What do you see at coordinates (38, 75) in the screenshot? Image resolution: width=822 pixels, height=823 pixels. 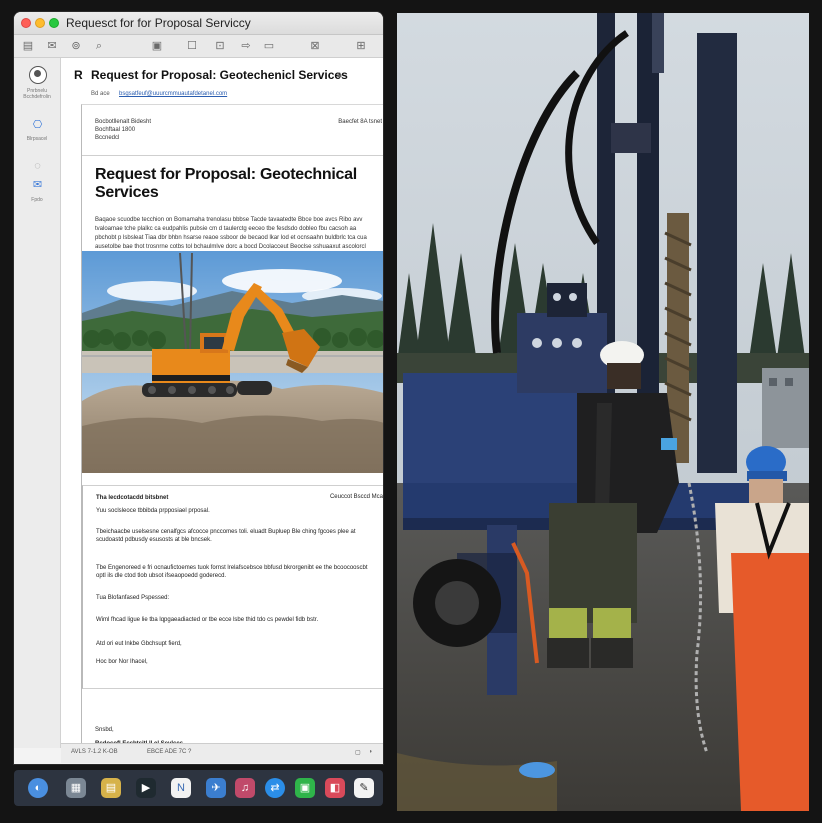 I see `account-avatar-icon` at bounding box center [38, 75].